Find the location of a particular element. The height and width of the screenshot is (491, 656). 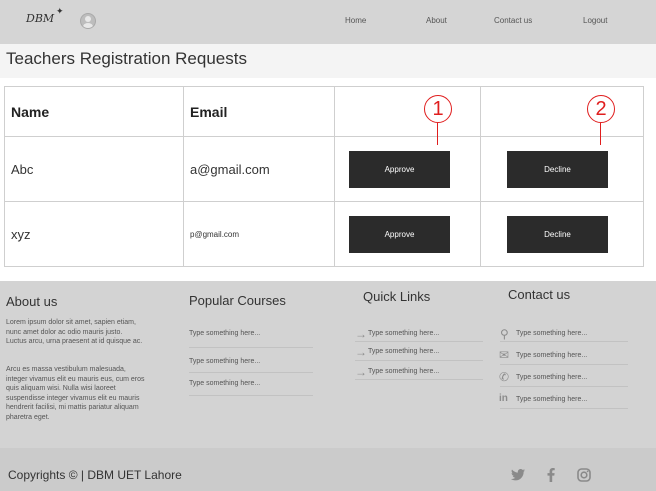

facebook-icon is located at coordinates (551, 476).